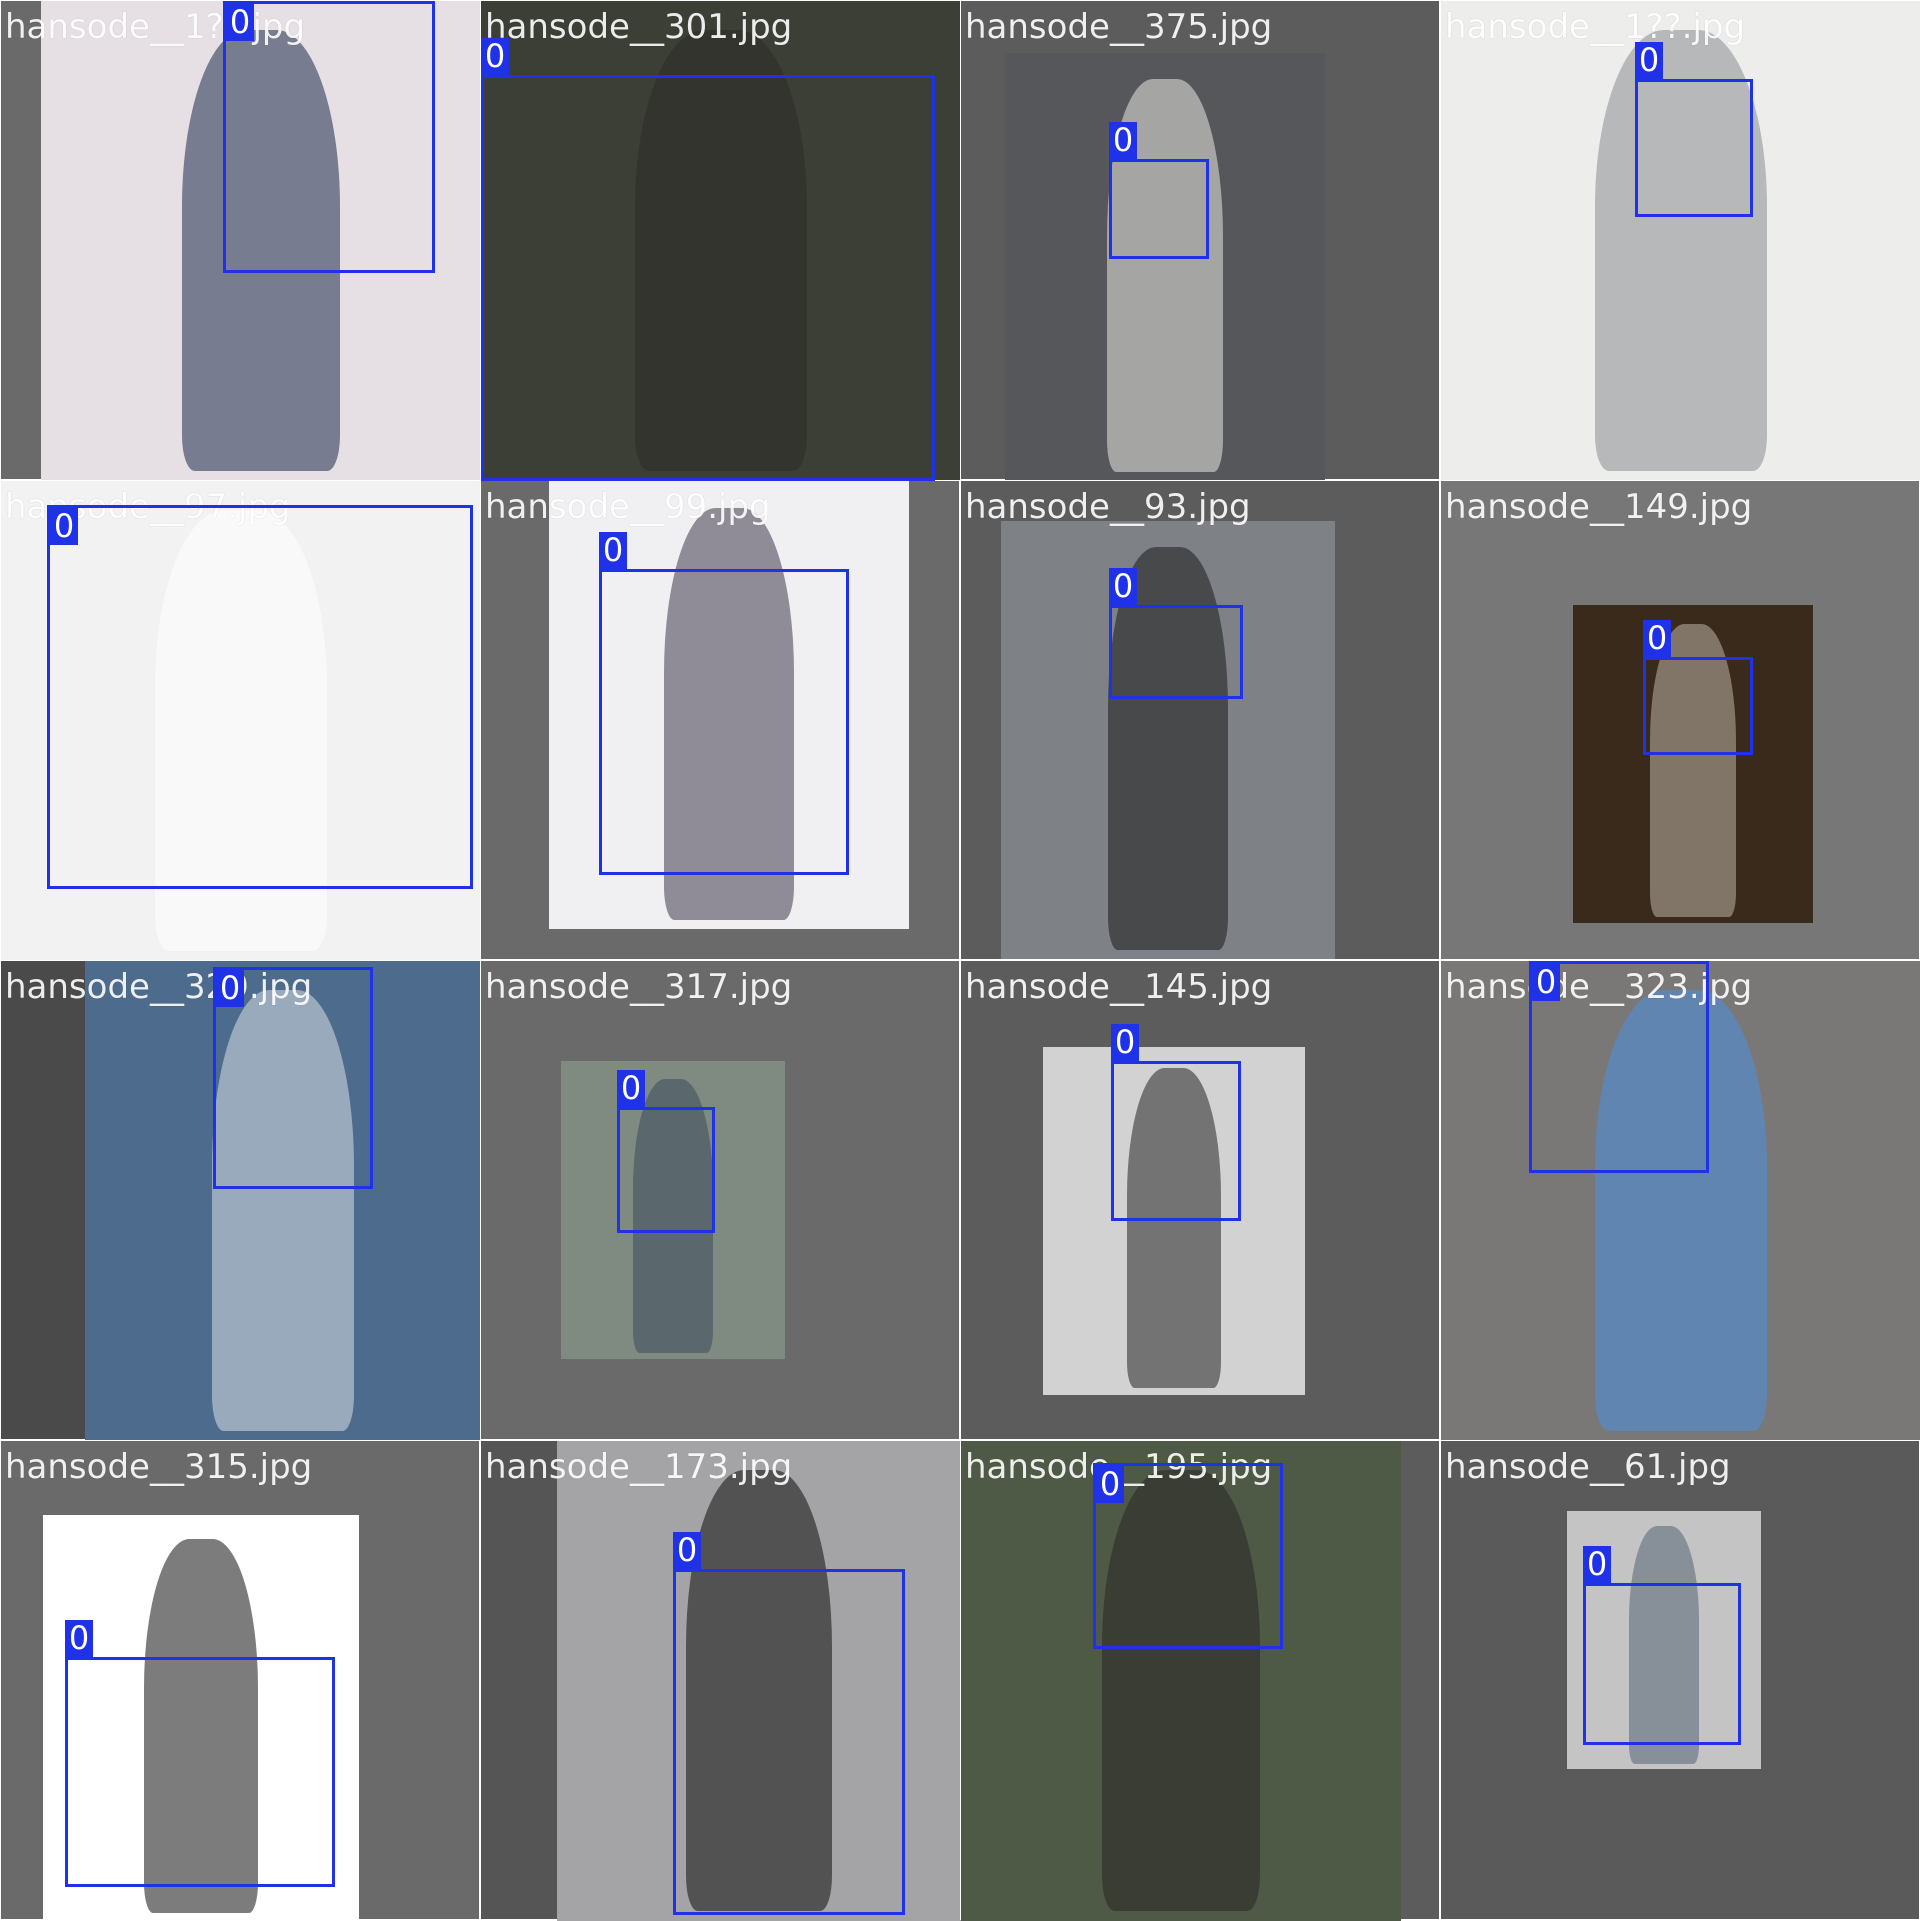 The height and width of the screenshot is (1921, 1920). I want to click on mosaic-tile: hansode__323.jpg 0, so click(1680, 1200).